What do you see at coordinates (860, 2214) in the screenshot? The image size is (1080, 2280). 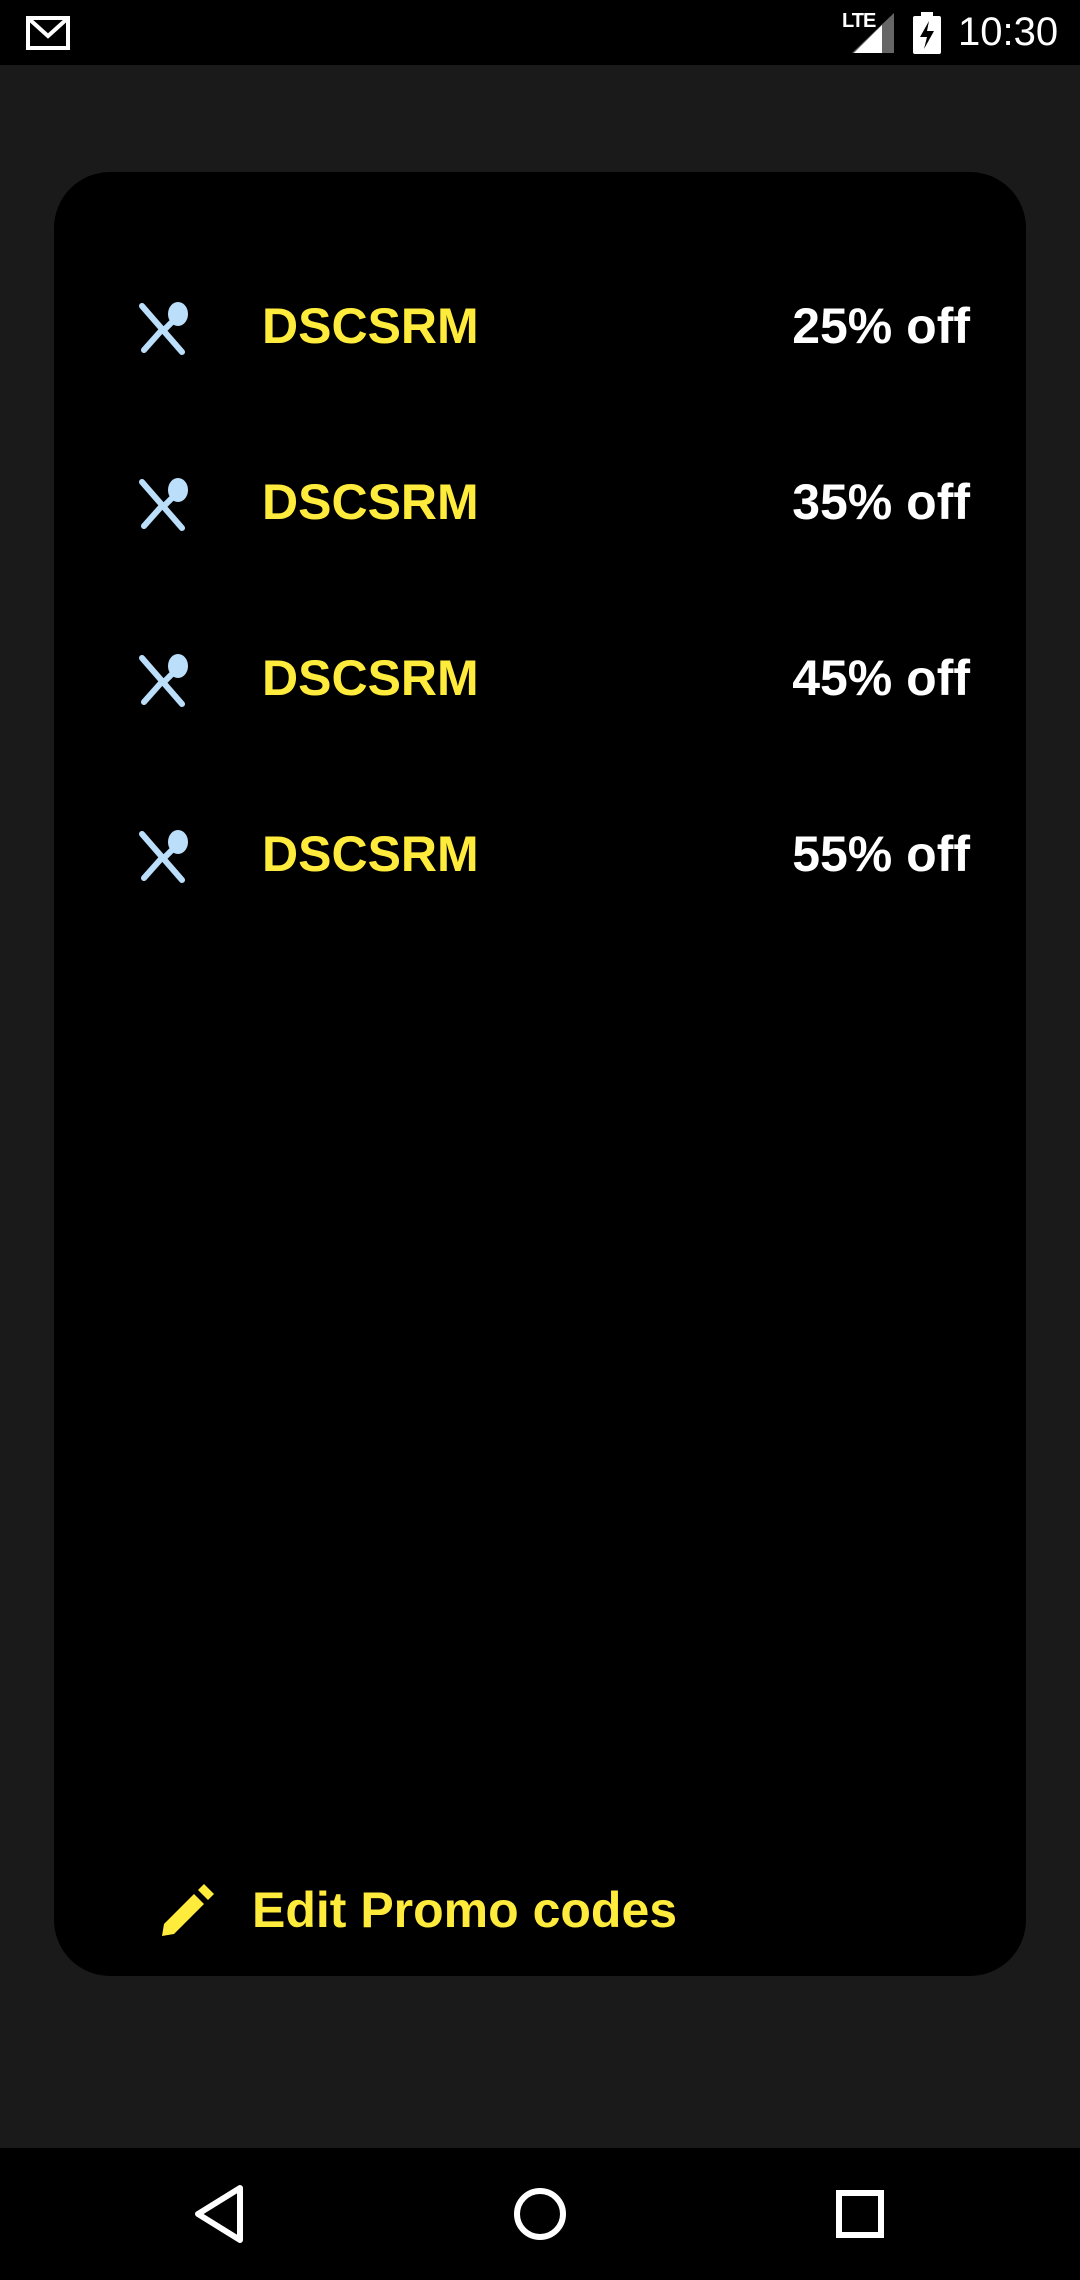 I see `recents-icon` at bounding box center [860, 2214].